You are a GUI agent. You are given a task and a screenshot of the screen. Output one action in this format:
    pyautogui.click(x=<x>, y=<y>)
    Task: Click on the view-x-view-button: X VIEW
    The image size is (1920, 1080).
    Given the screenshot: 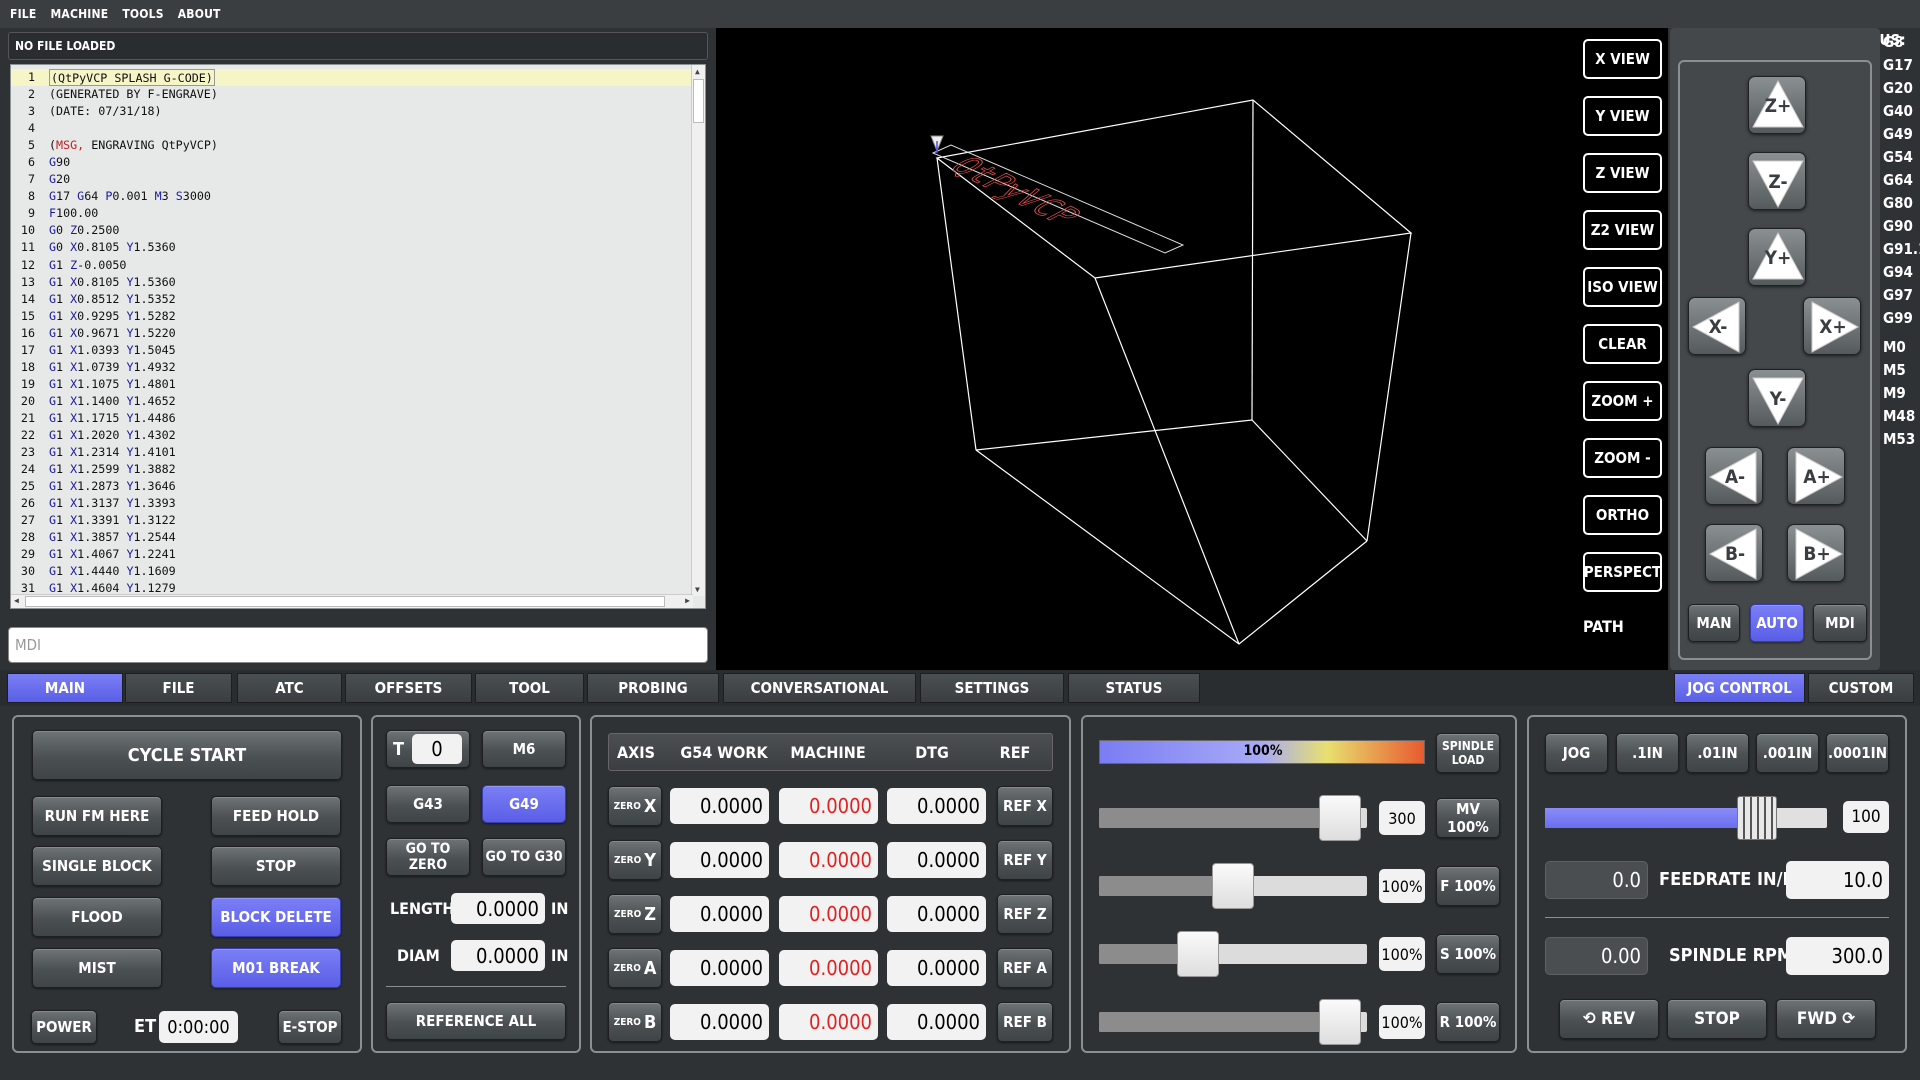 What is the action you would take?
    pyautogui.click(x=1622, y=59)
    